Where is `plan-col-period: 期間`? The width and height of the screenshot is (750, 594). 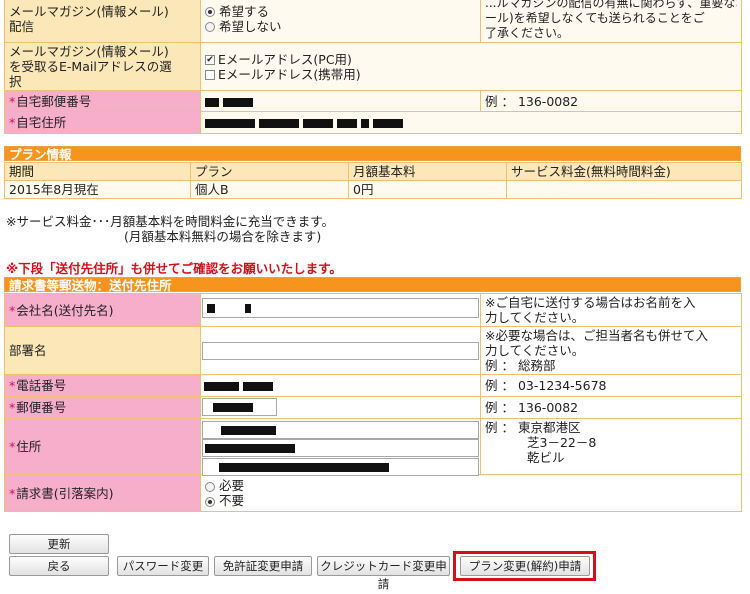
plan-col-period: 期間 is located at coordinates (97, 171).